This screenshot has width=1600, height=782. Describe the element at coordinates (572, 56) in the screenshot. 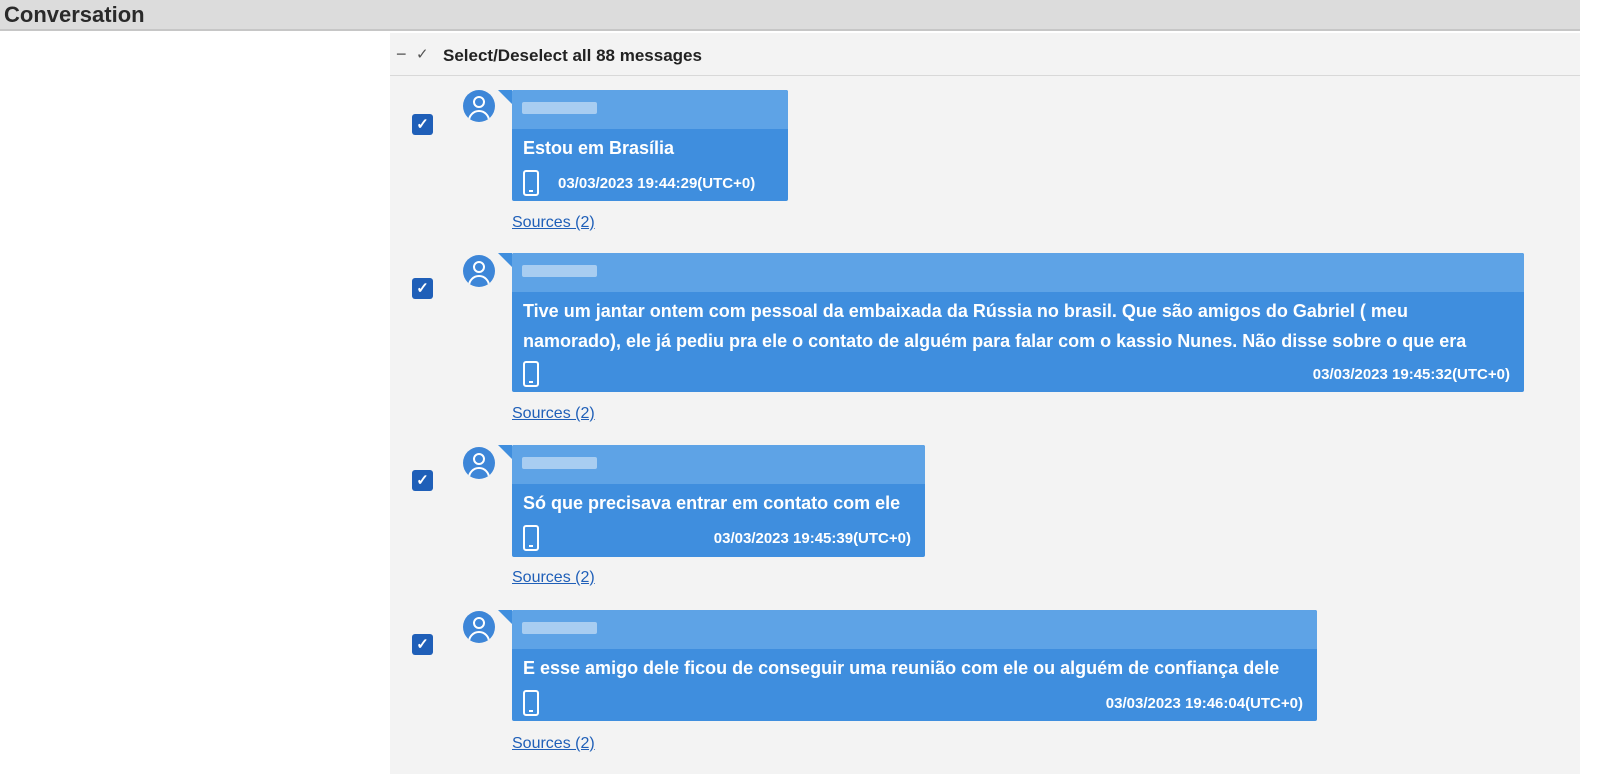

I see `select-all-label: Select/Deselect all 88 messages` at that location.